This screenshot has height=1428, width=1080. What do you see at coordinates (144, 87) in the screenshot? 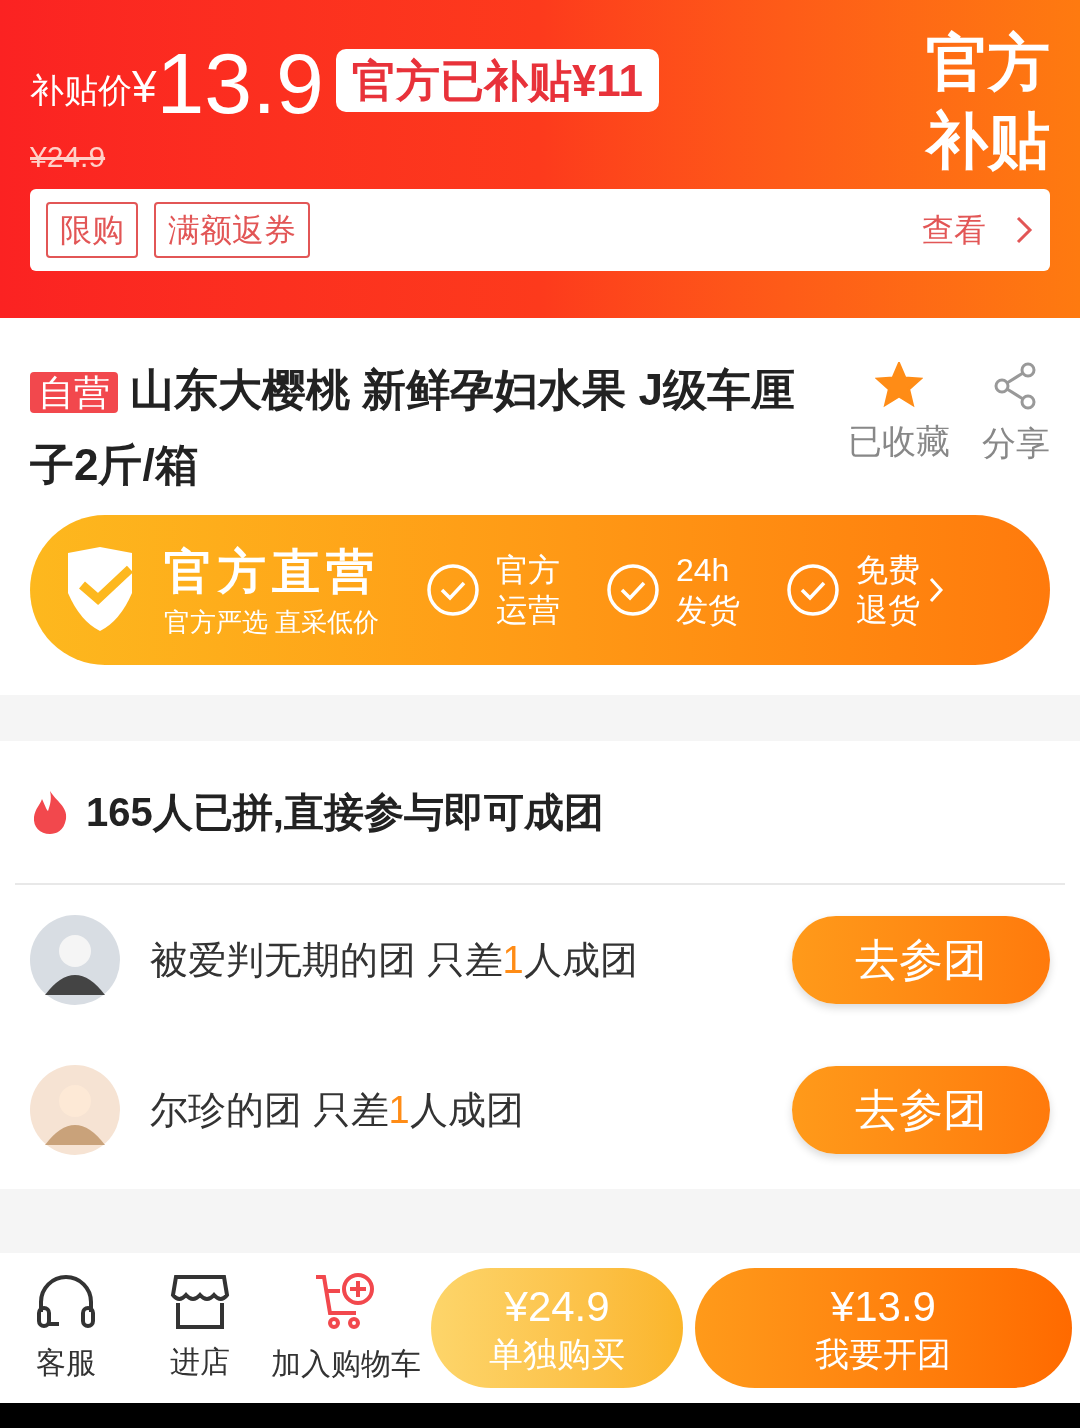
I see `currency-symbol: ¥` at bounding box center [144, 87].